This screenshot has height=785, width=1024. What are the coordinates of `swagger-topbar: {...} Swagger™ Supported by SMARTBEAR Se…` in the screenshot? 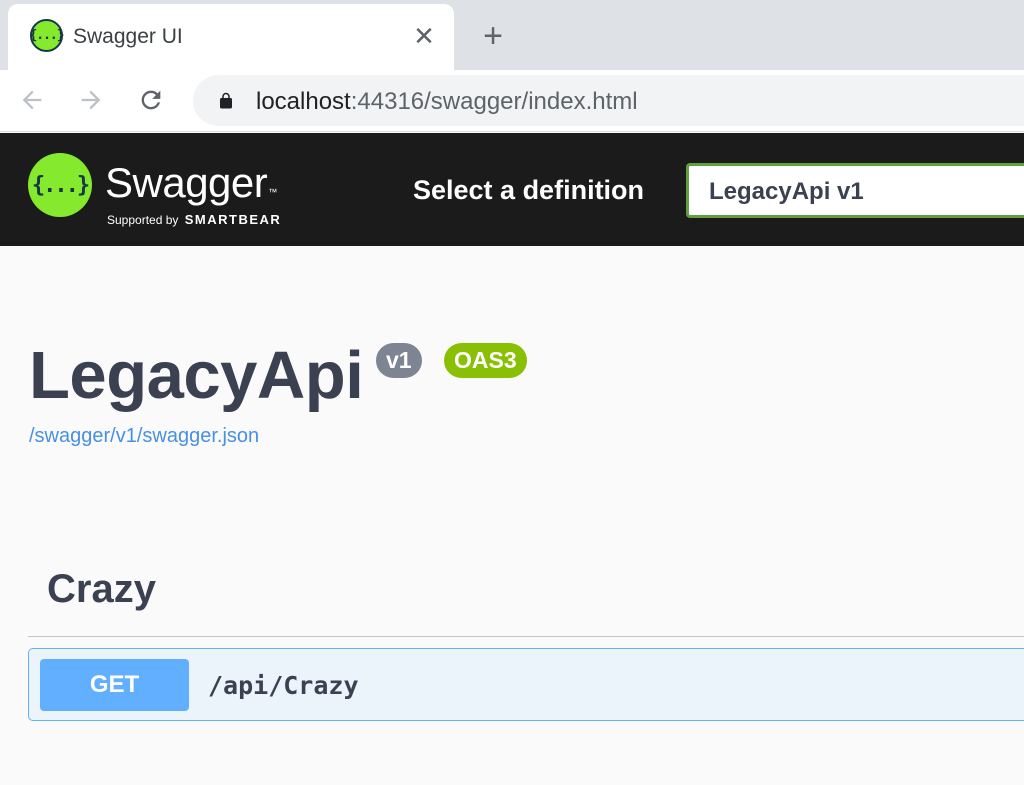 It's located at (512, 189).